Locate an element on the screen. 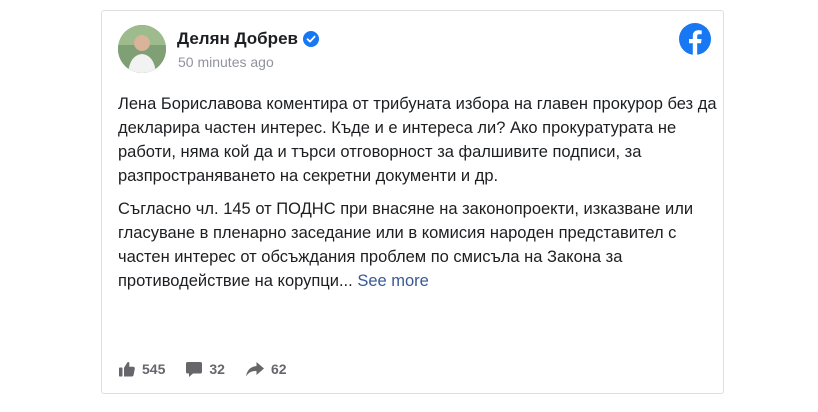 The image size is (818, 412). like-count: 545 is located at coordinates (154, 369).